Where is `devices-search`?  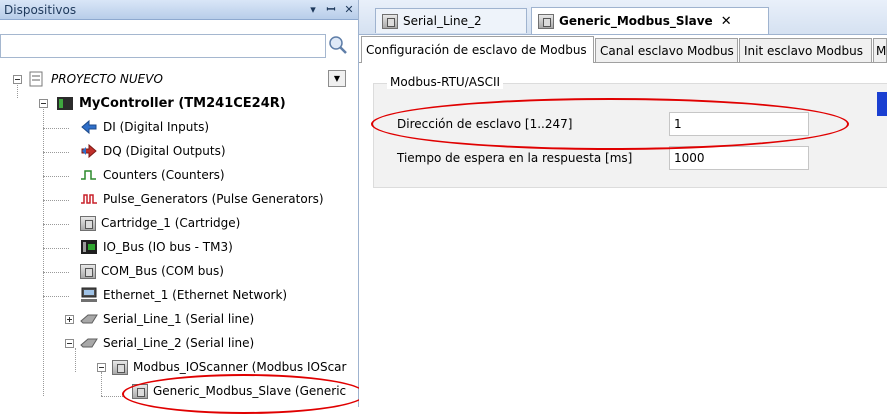
devices-search is located at coordinates (178, 46).